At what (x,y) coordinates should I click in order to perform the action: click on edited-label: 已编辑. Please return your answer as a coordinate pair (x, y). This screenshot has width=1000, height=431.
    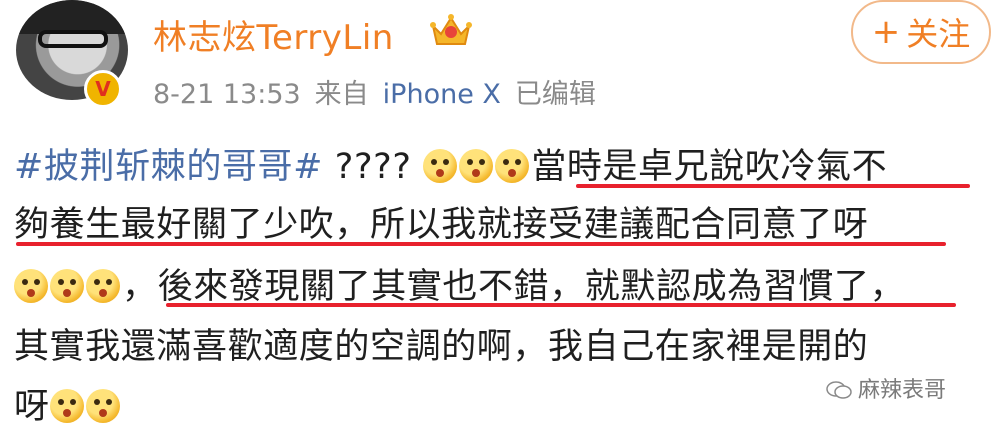
    Looking at the image, I should click on (555, 94).